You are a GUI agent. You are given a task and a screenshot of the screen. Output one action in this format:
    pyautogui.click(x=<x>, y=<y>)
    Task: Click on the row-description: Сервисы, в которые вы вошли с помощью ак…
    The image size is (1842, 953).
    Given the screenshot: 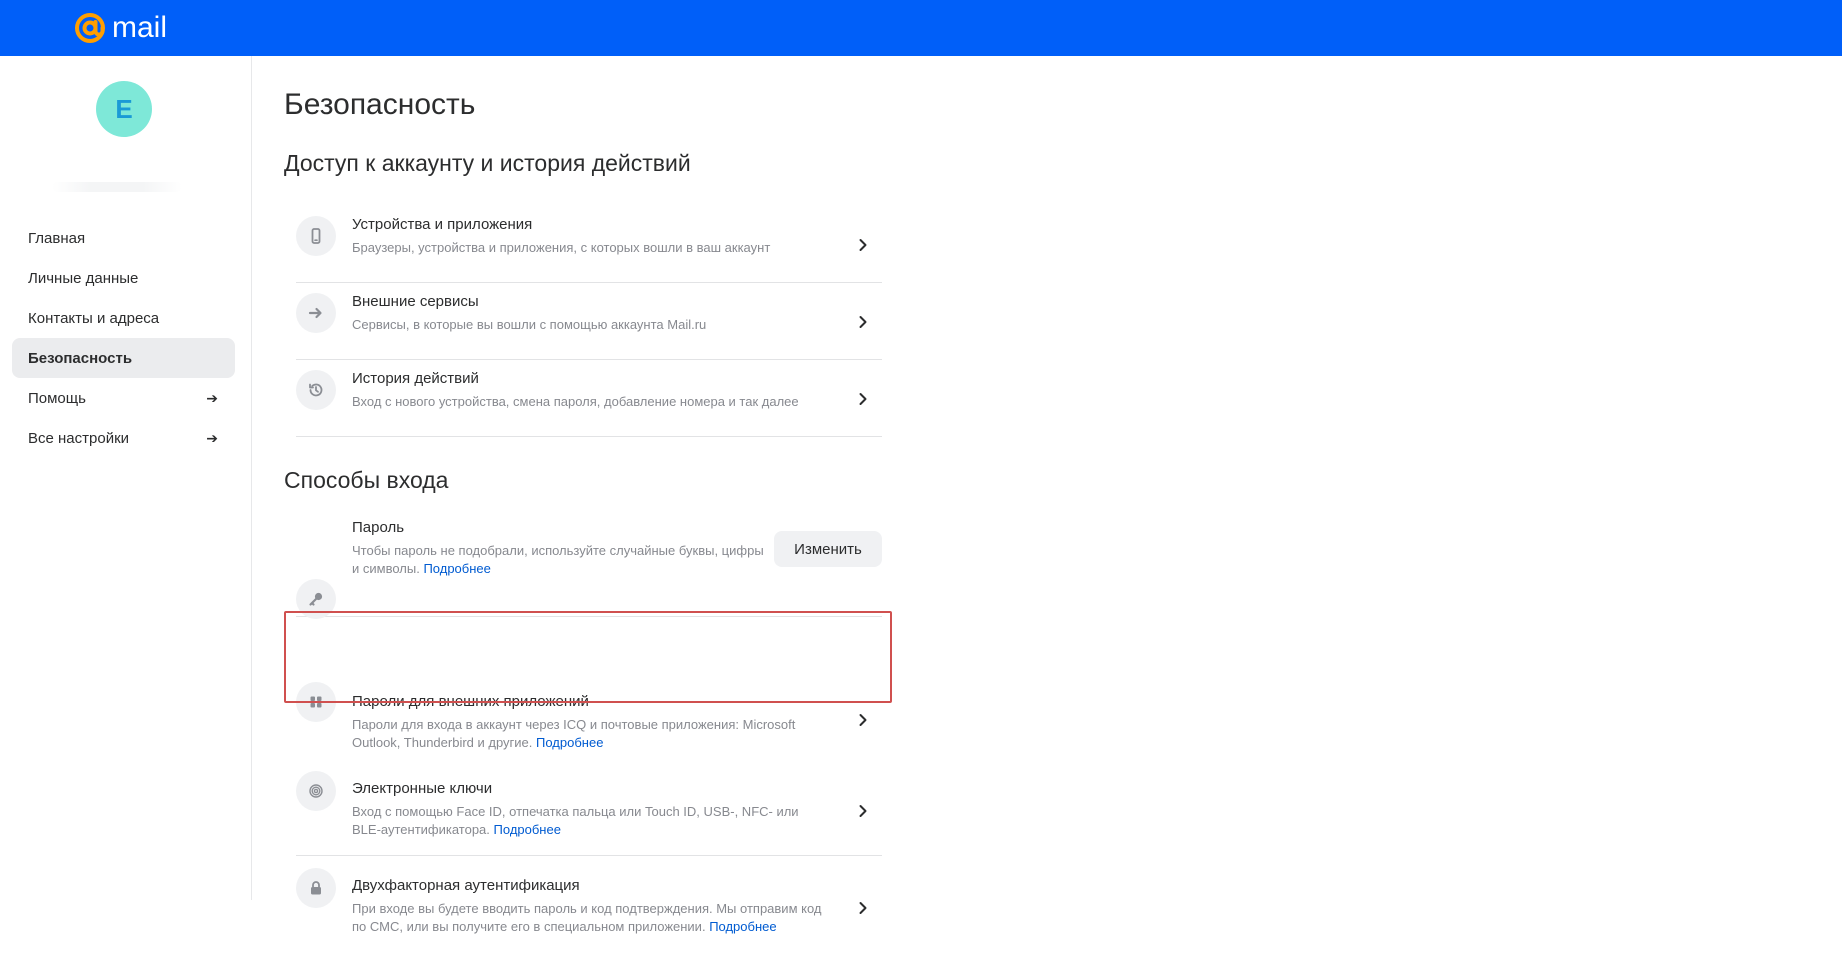 What is the action you would take?
    pyautogui.click(x=529, y=324)
    